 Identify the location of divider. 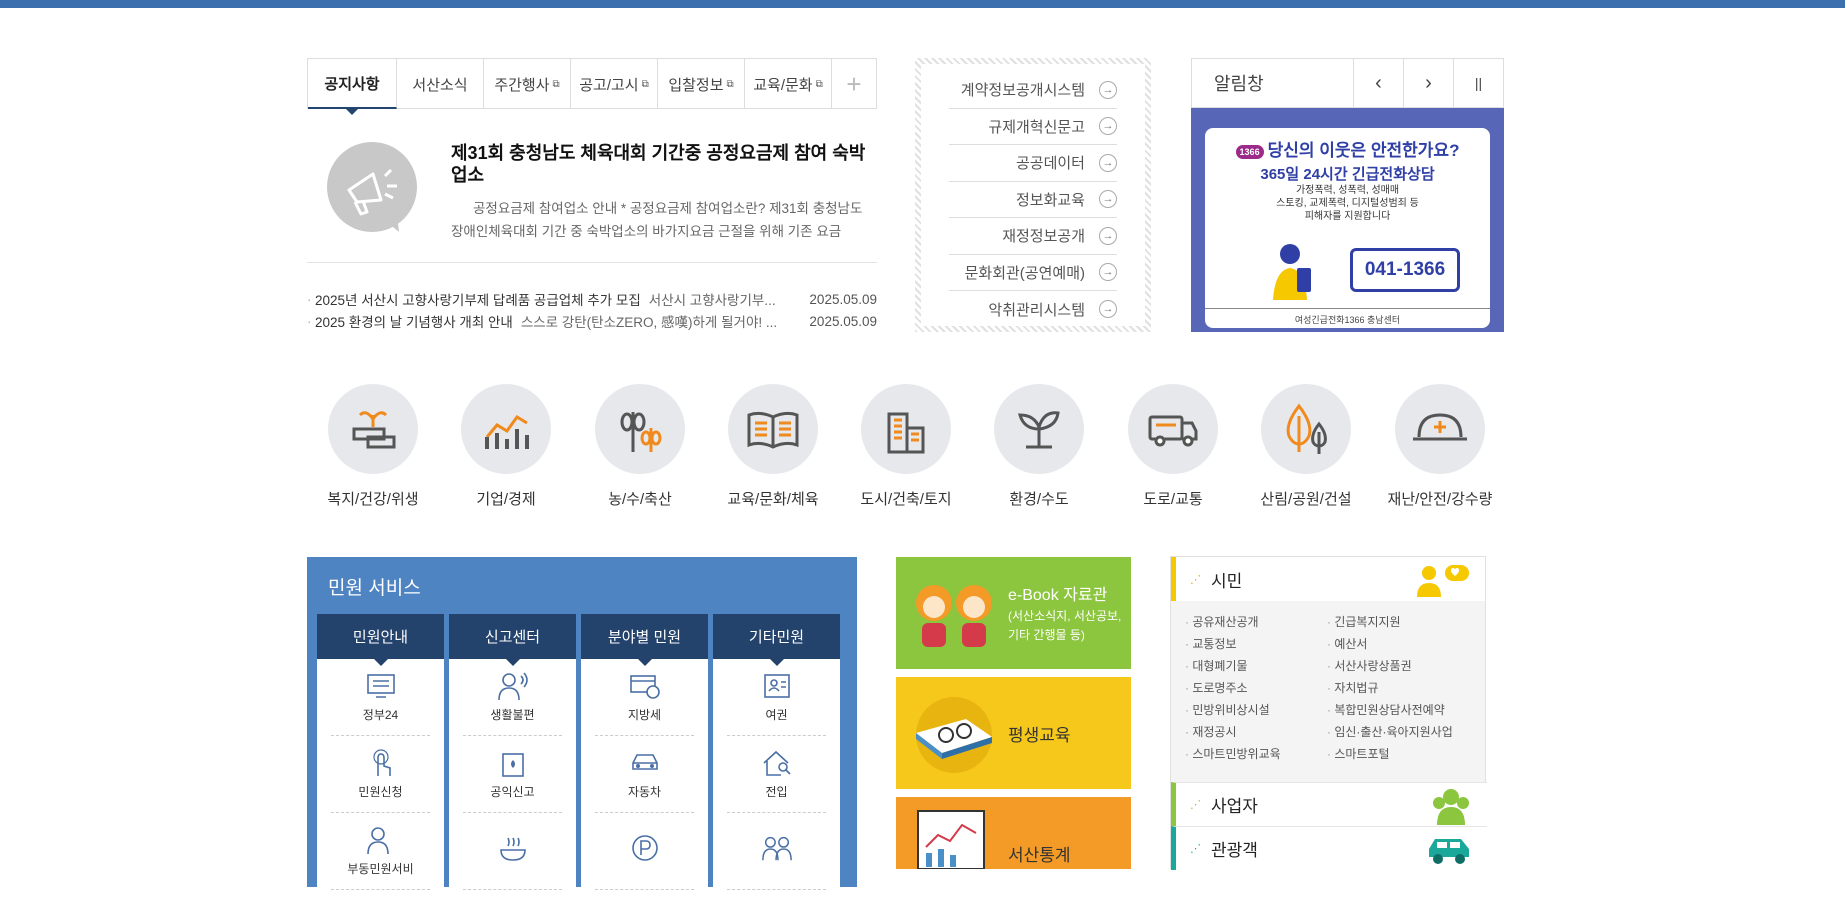
(592, 262).